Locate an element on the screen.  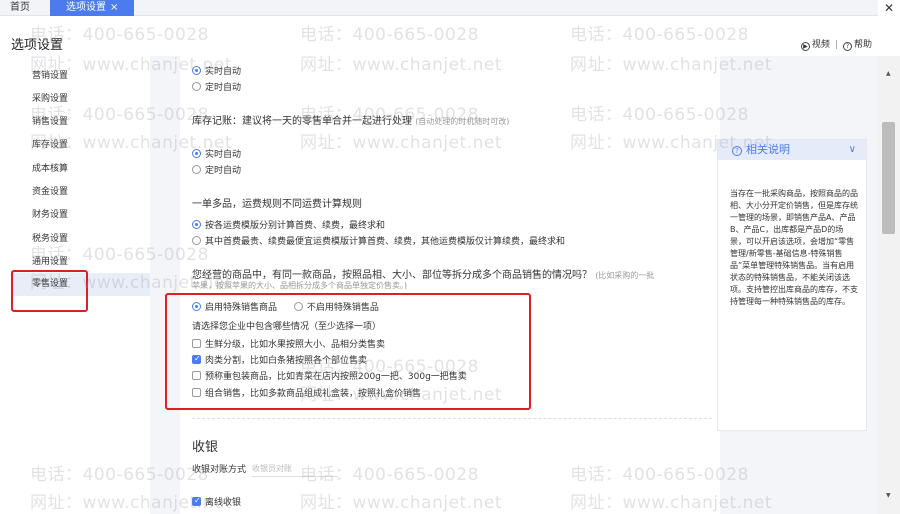
tab-close-icon: × is located at coordinates (114, 7).